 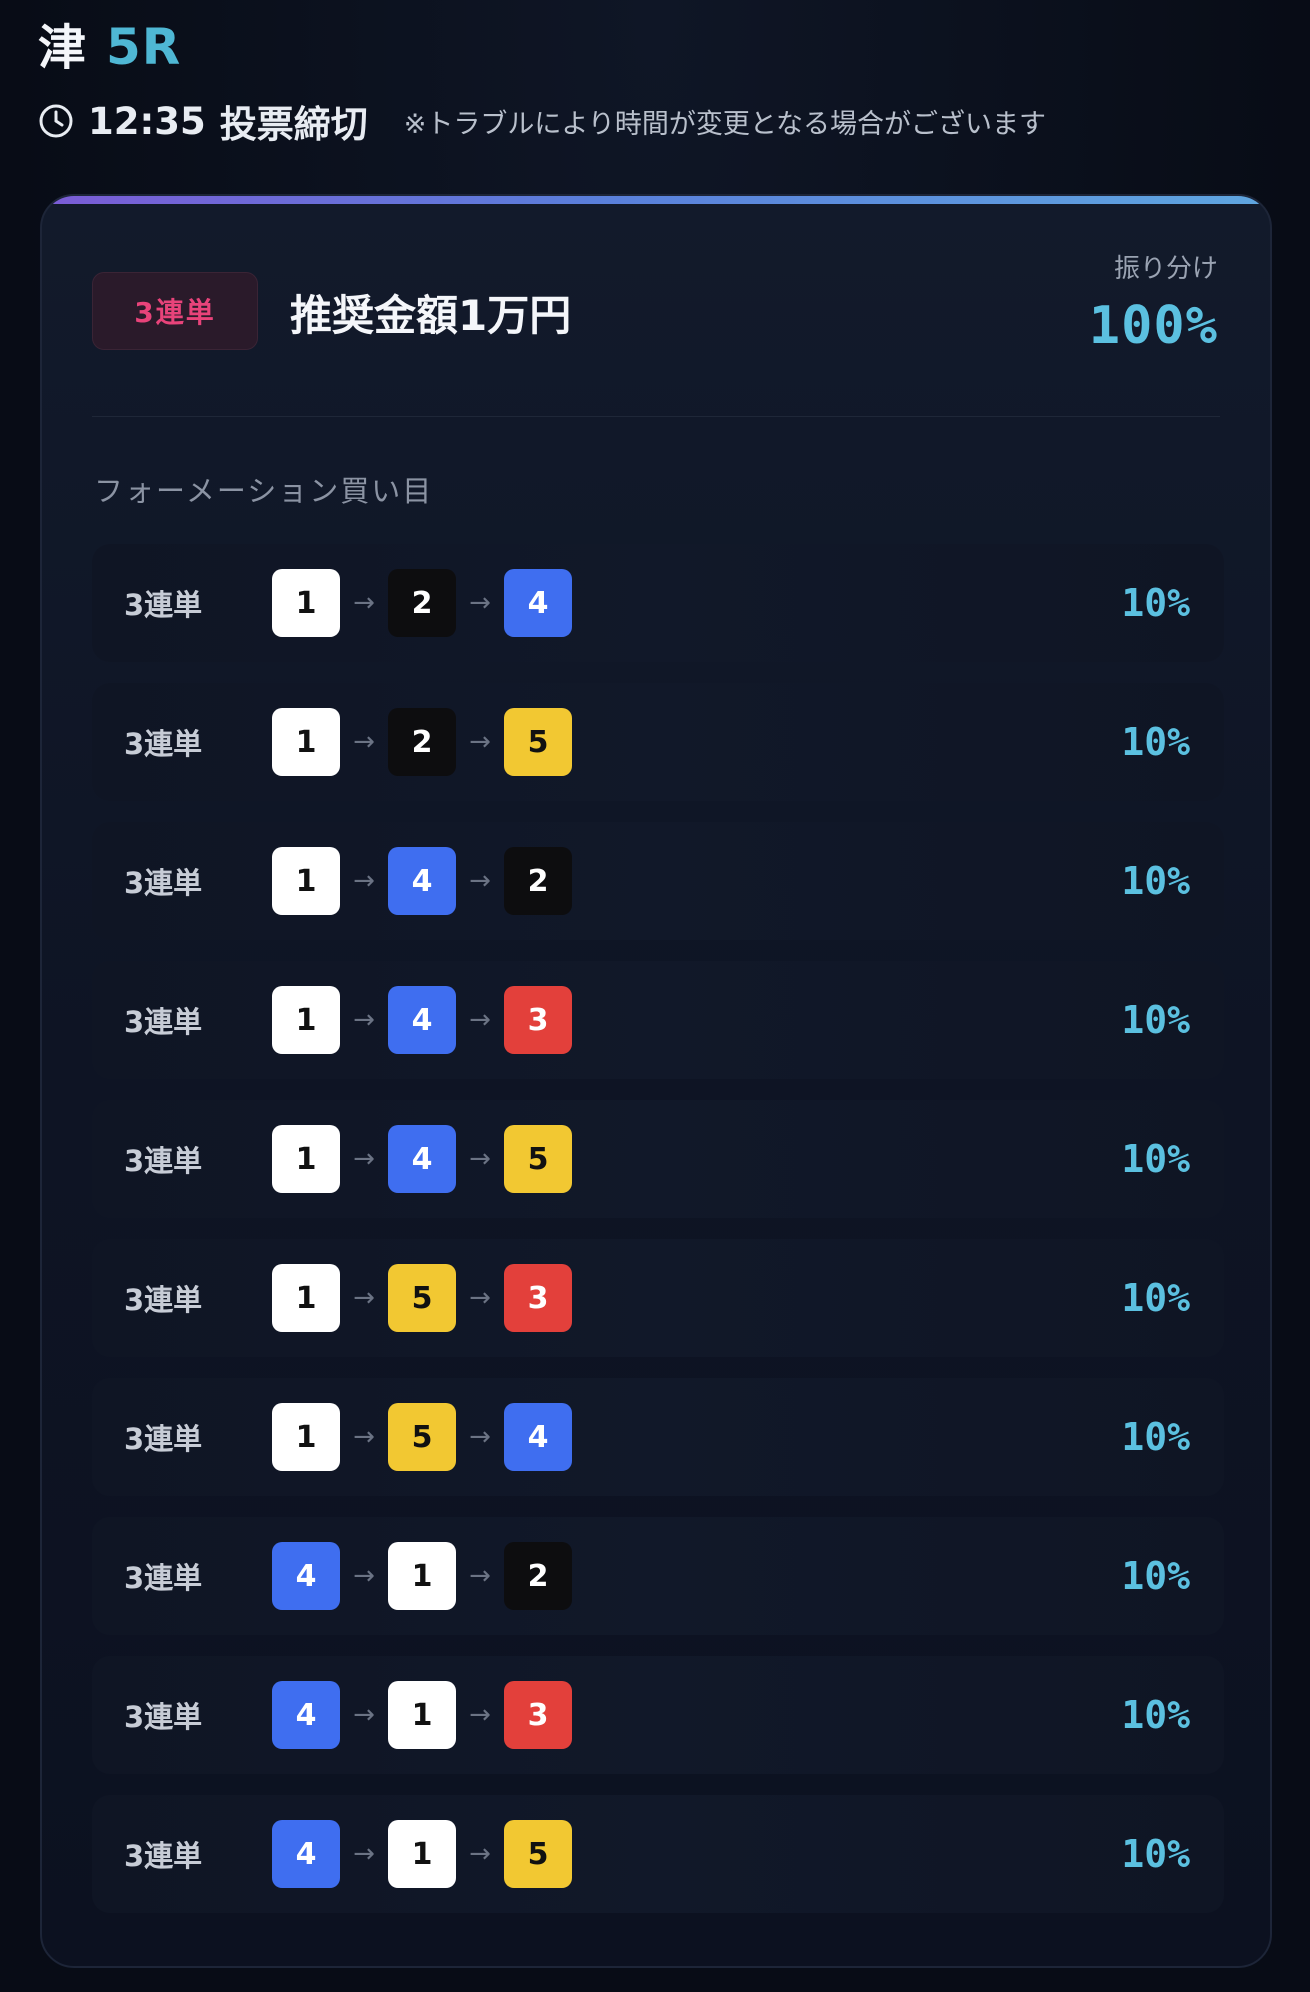 What do you see at coordinates (658, 603) in the screenshot?
I see `formation-row: 3連単 1 → 2 → 4 10%` at bounding box center [658, 603].